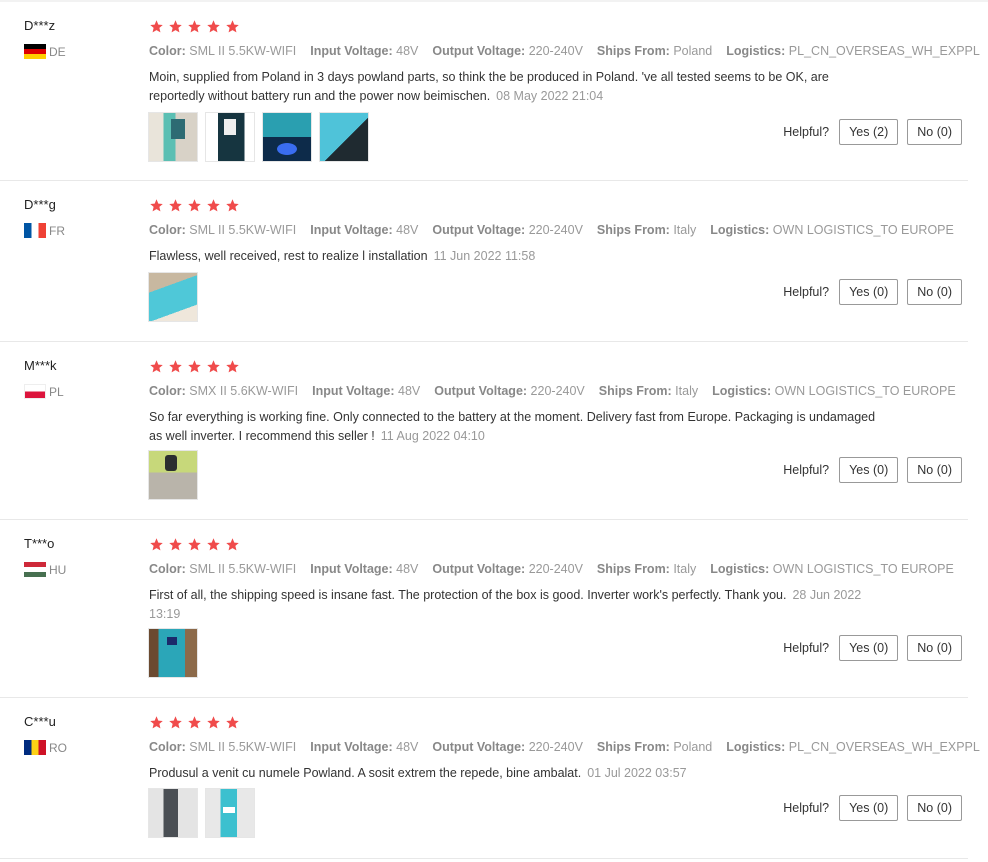 The height and width of the screenshot is (862, 988). I want to click on attr-color: SMX II 5.6KW-WIFI, so click(244, 391).